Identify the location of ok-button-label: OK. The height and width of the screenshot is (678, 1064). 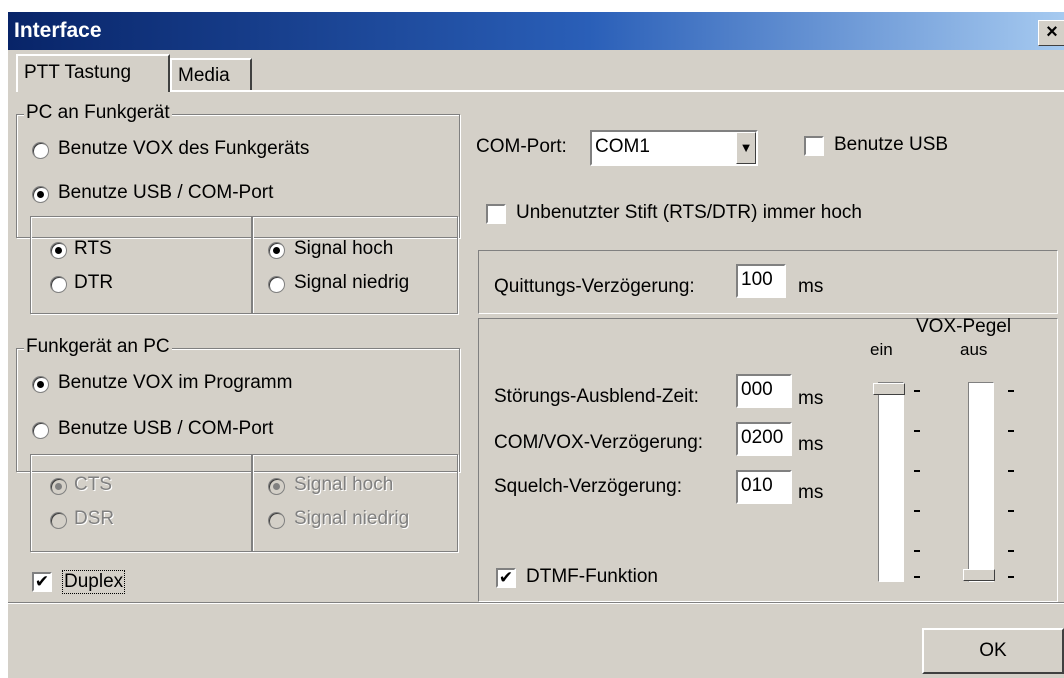
(993, 650).